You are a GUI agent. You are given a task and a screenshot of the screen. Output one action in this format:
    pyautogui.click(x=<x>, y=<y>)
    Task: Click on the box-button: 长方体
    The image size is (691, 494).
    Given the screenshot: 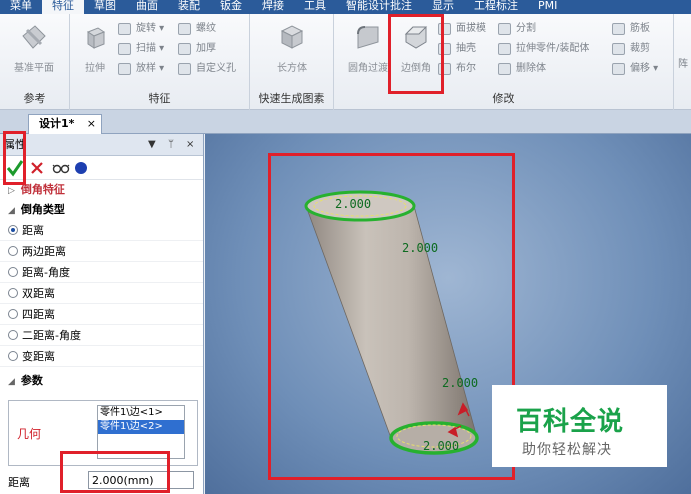 What is the action you would take?
    pyautogui.click(x=292, y=48)
    